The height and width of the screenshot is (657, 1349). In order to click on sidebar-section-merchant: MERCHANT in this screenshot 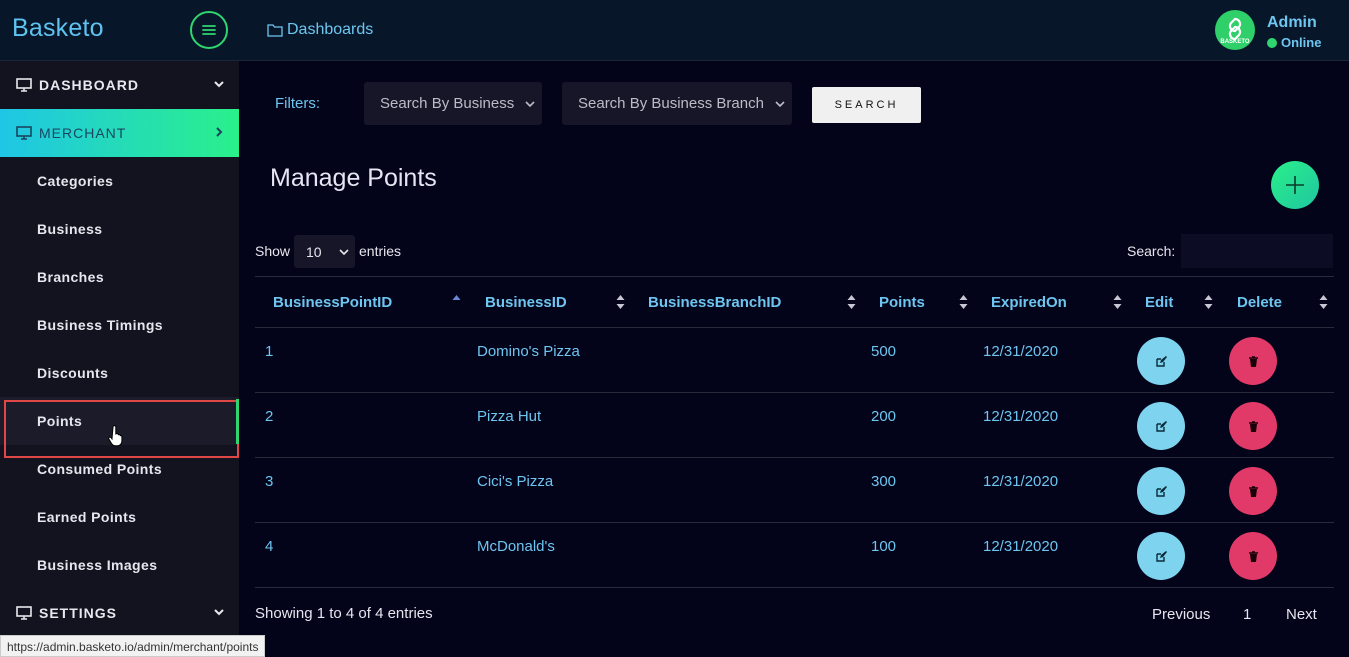, I will do `click(119, 133)`.